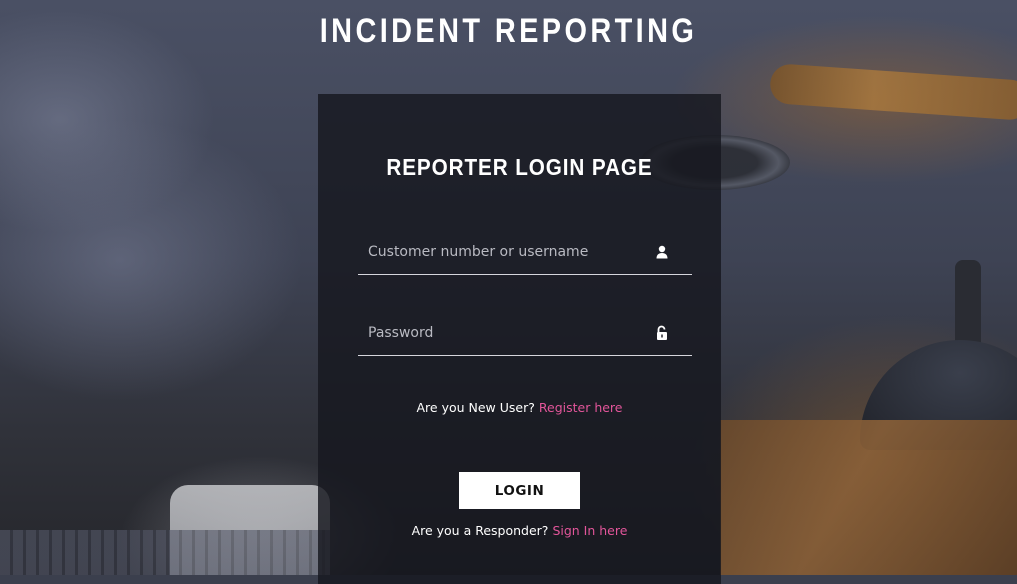 The height and width of the screenshot is (584, 1017). Describe the element at coordinates (503, 252) in the screenshot. I see `username-input` at that location.